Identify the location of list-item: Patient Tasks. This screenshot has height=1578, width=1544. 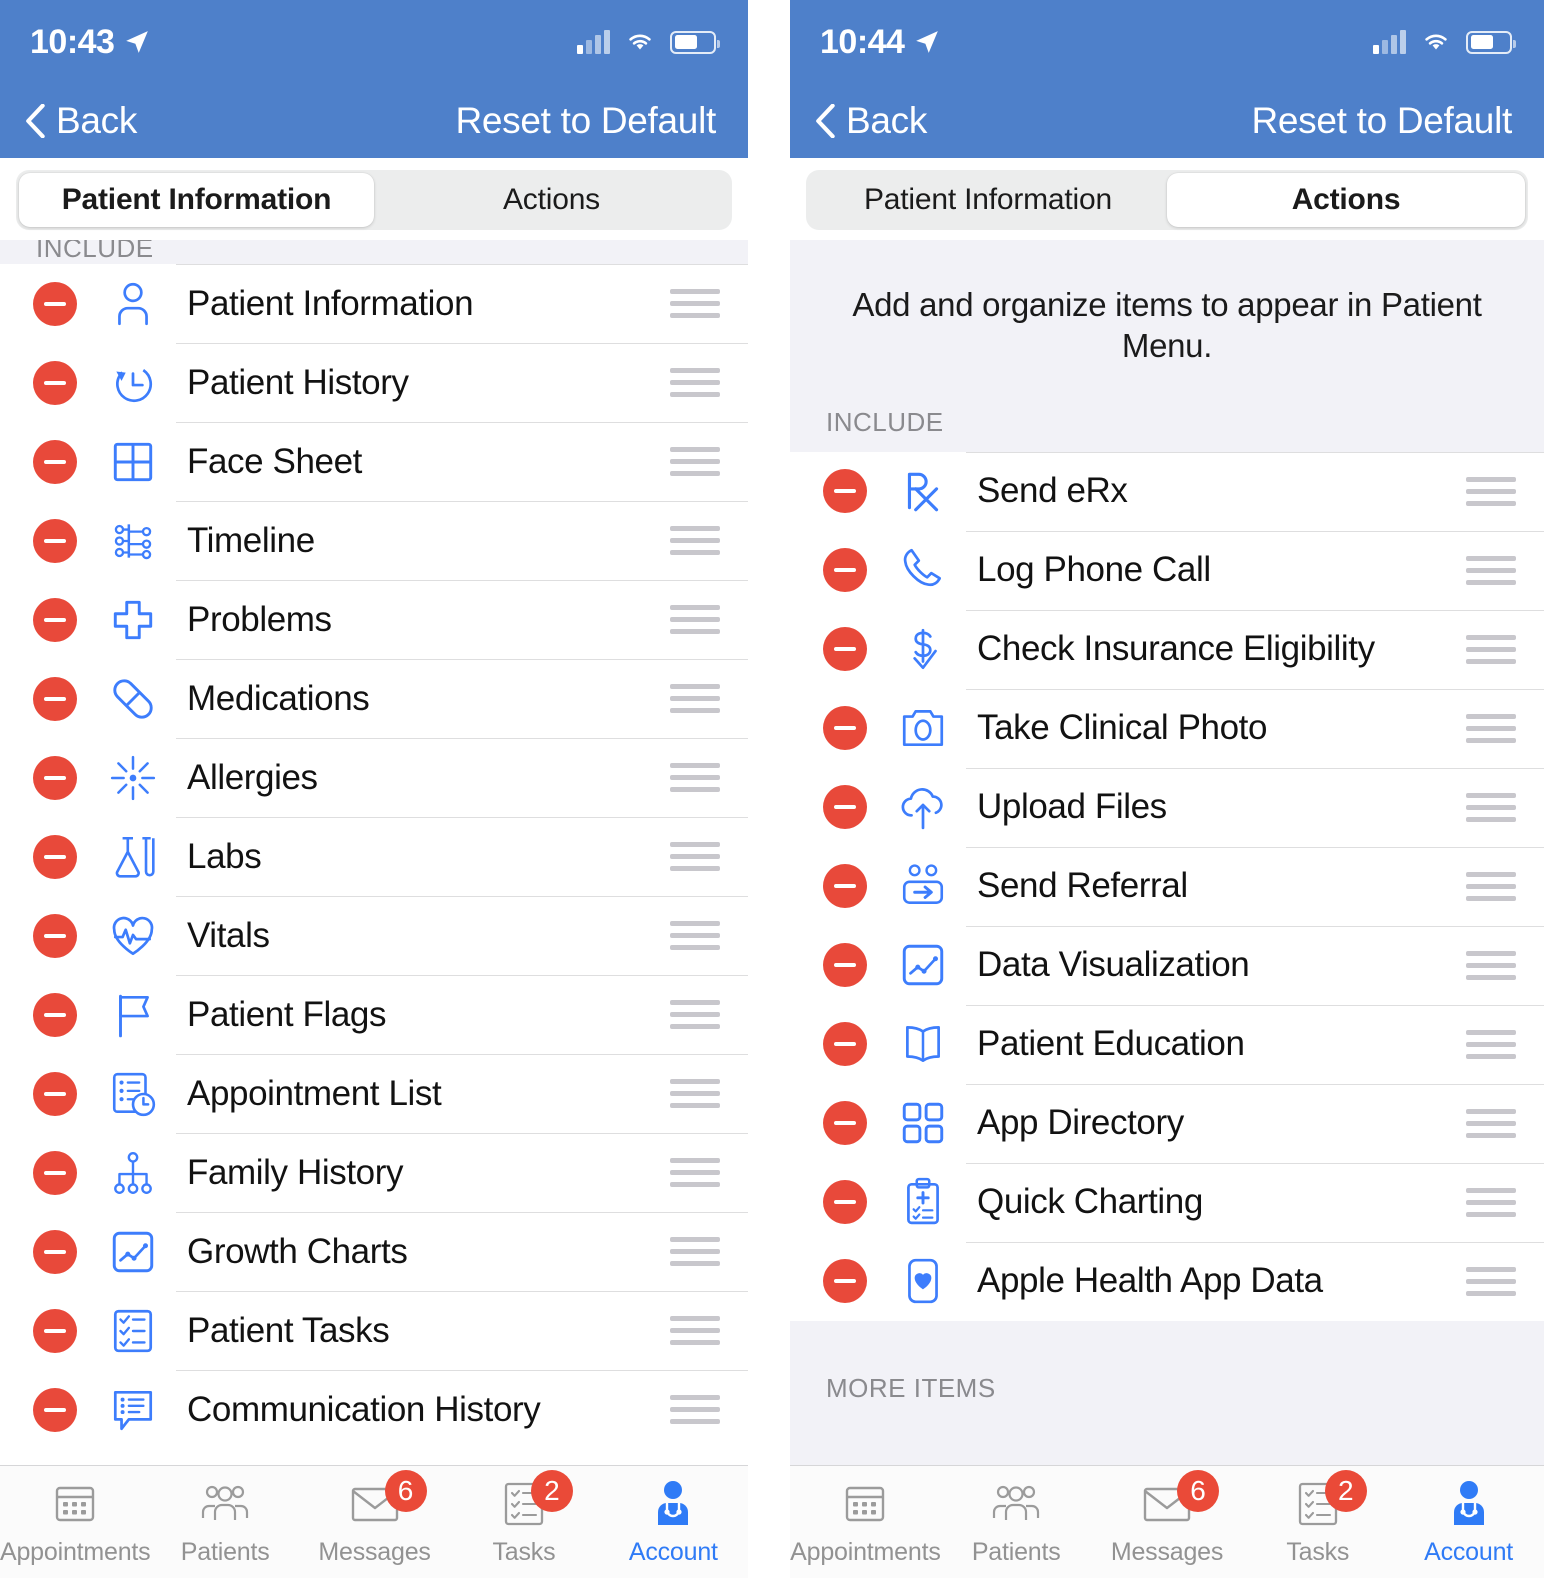
(374, 1330).